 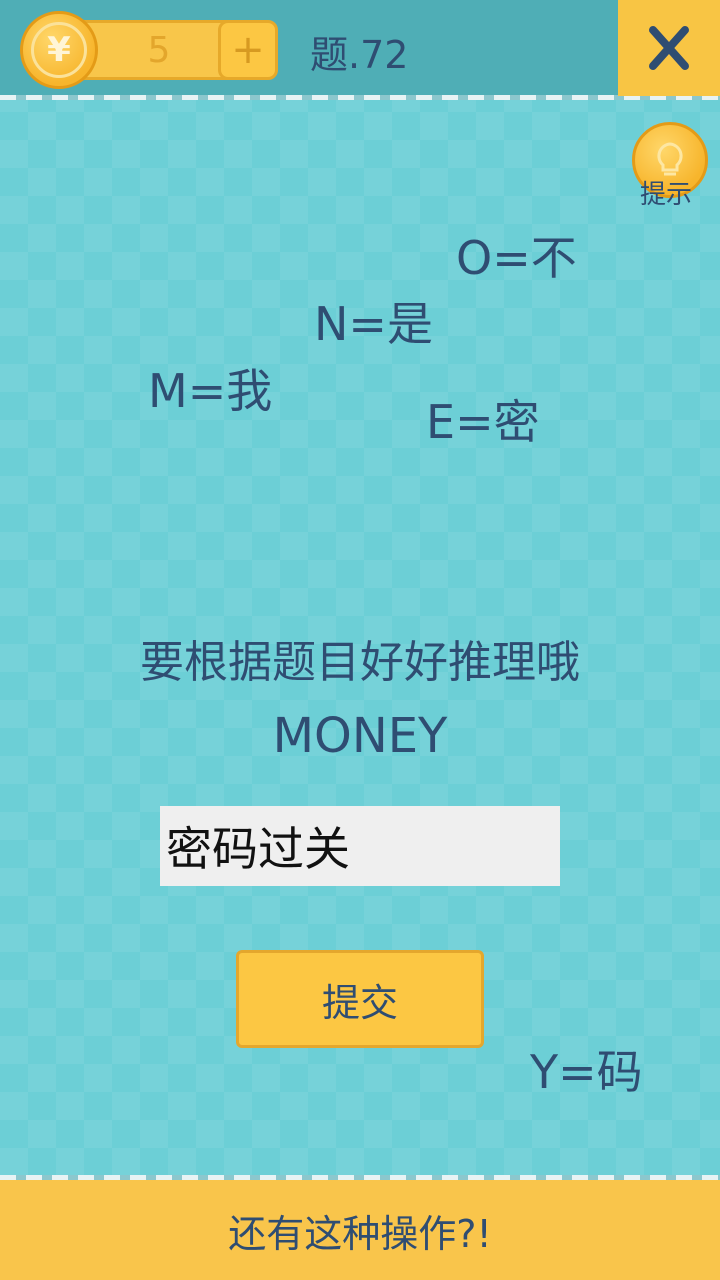 I want to click on clue-e: E=密, so click(x=483, y=422).